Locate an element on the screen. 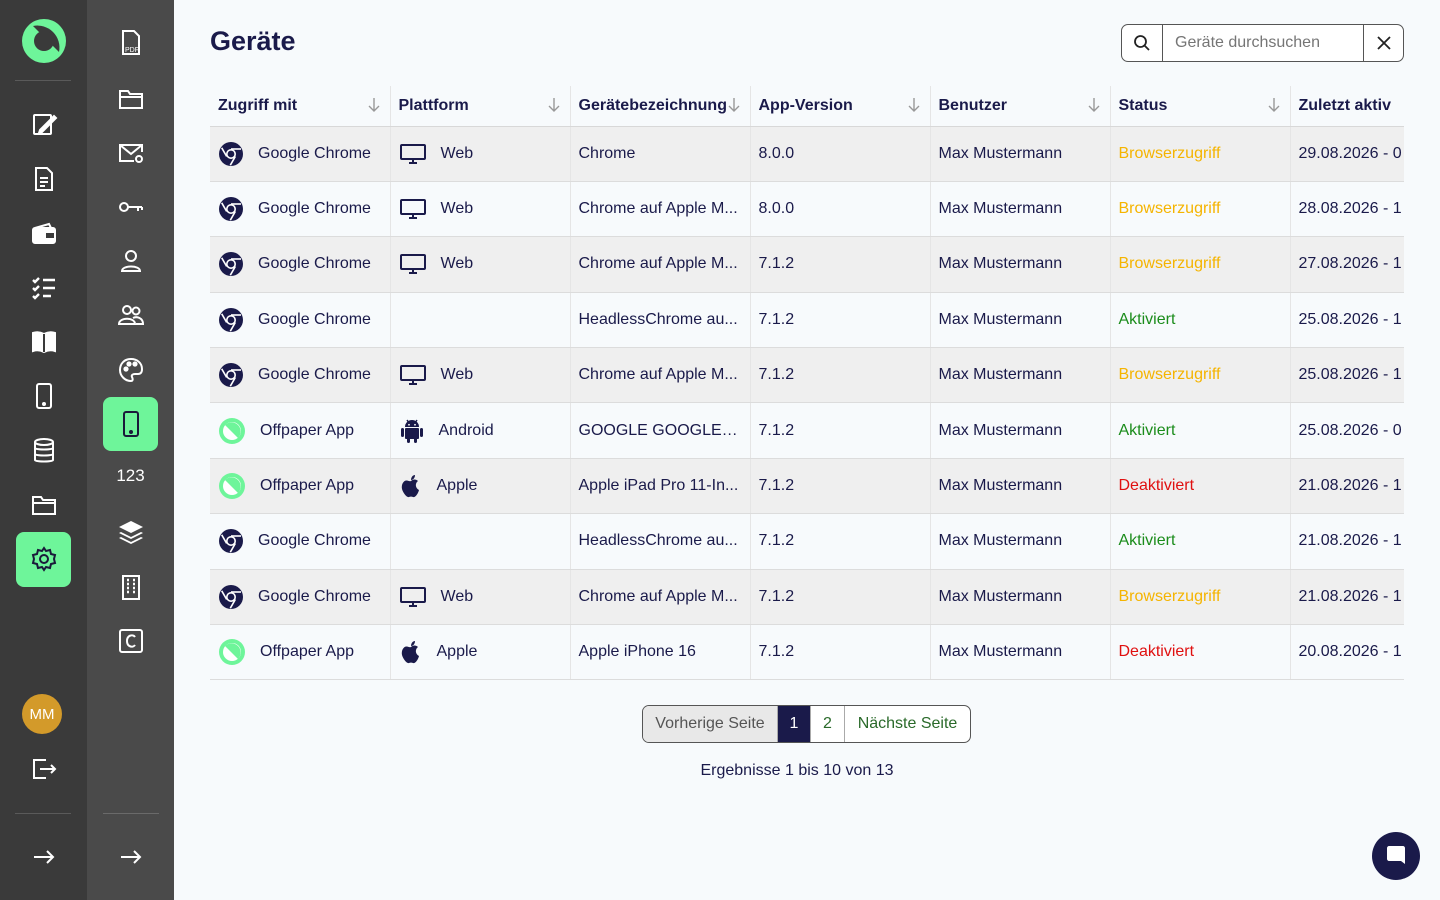 The image size is (1440, 900). column-header: Plattform is located at coordinates (480, 106).